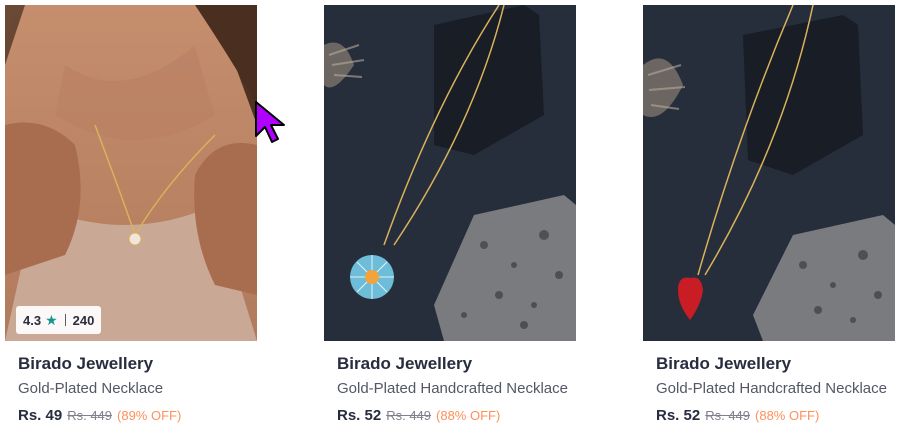  I want to click on product-price: Rs. 49 Rs. 449 (89% OFF), so click(137, 416).